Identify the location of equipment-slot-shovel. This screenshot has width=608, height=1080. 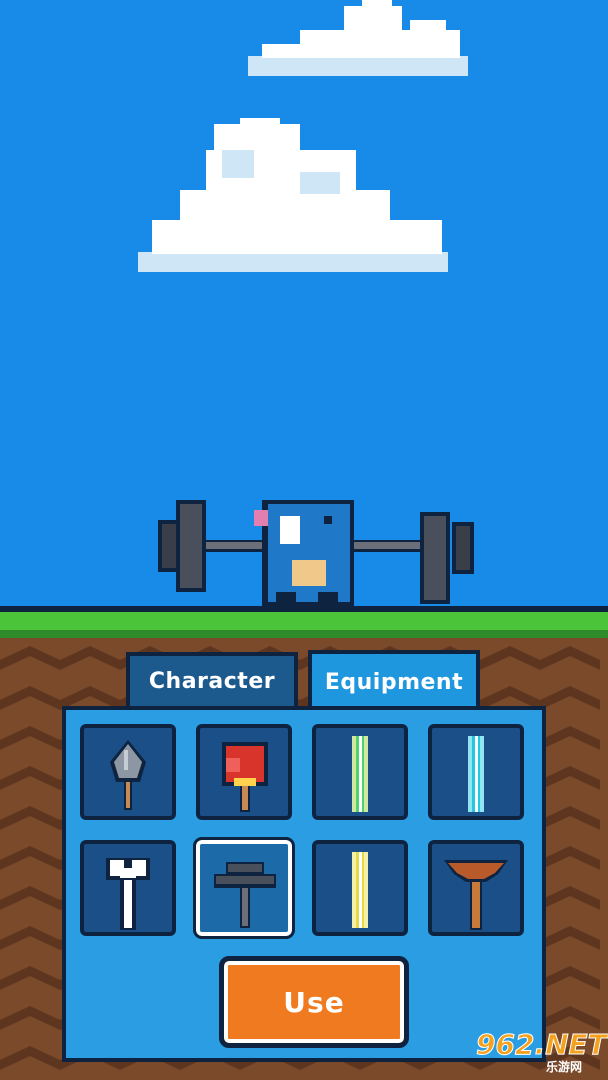
(128, 772).